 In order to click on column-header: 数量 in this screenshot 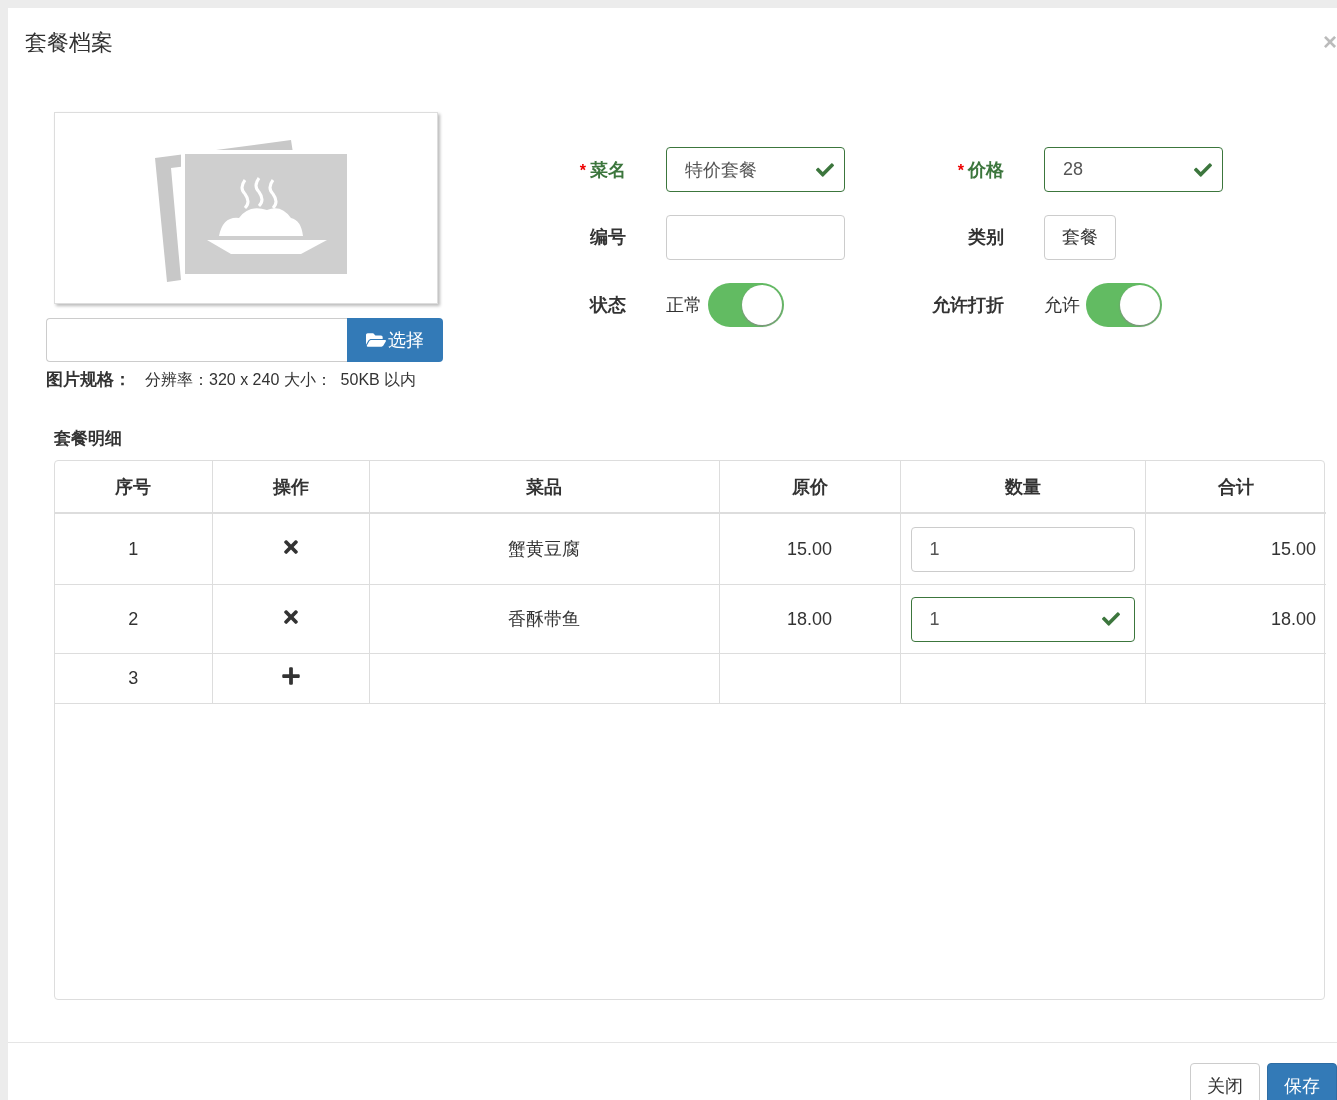, I will do `click(1022, 487)`.